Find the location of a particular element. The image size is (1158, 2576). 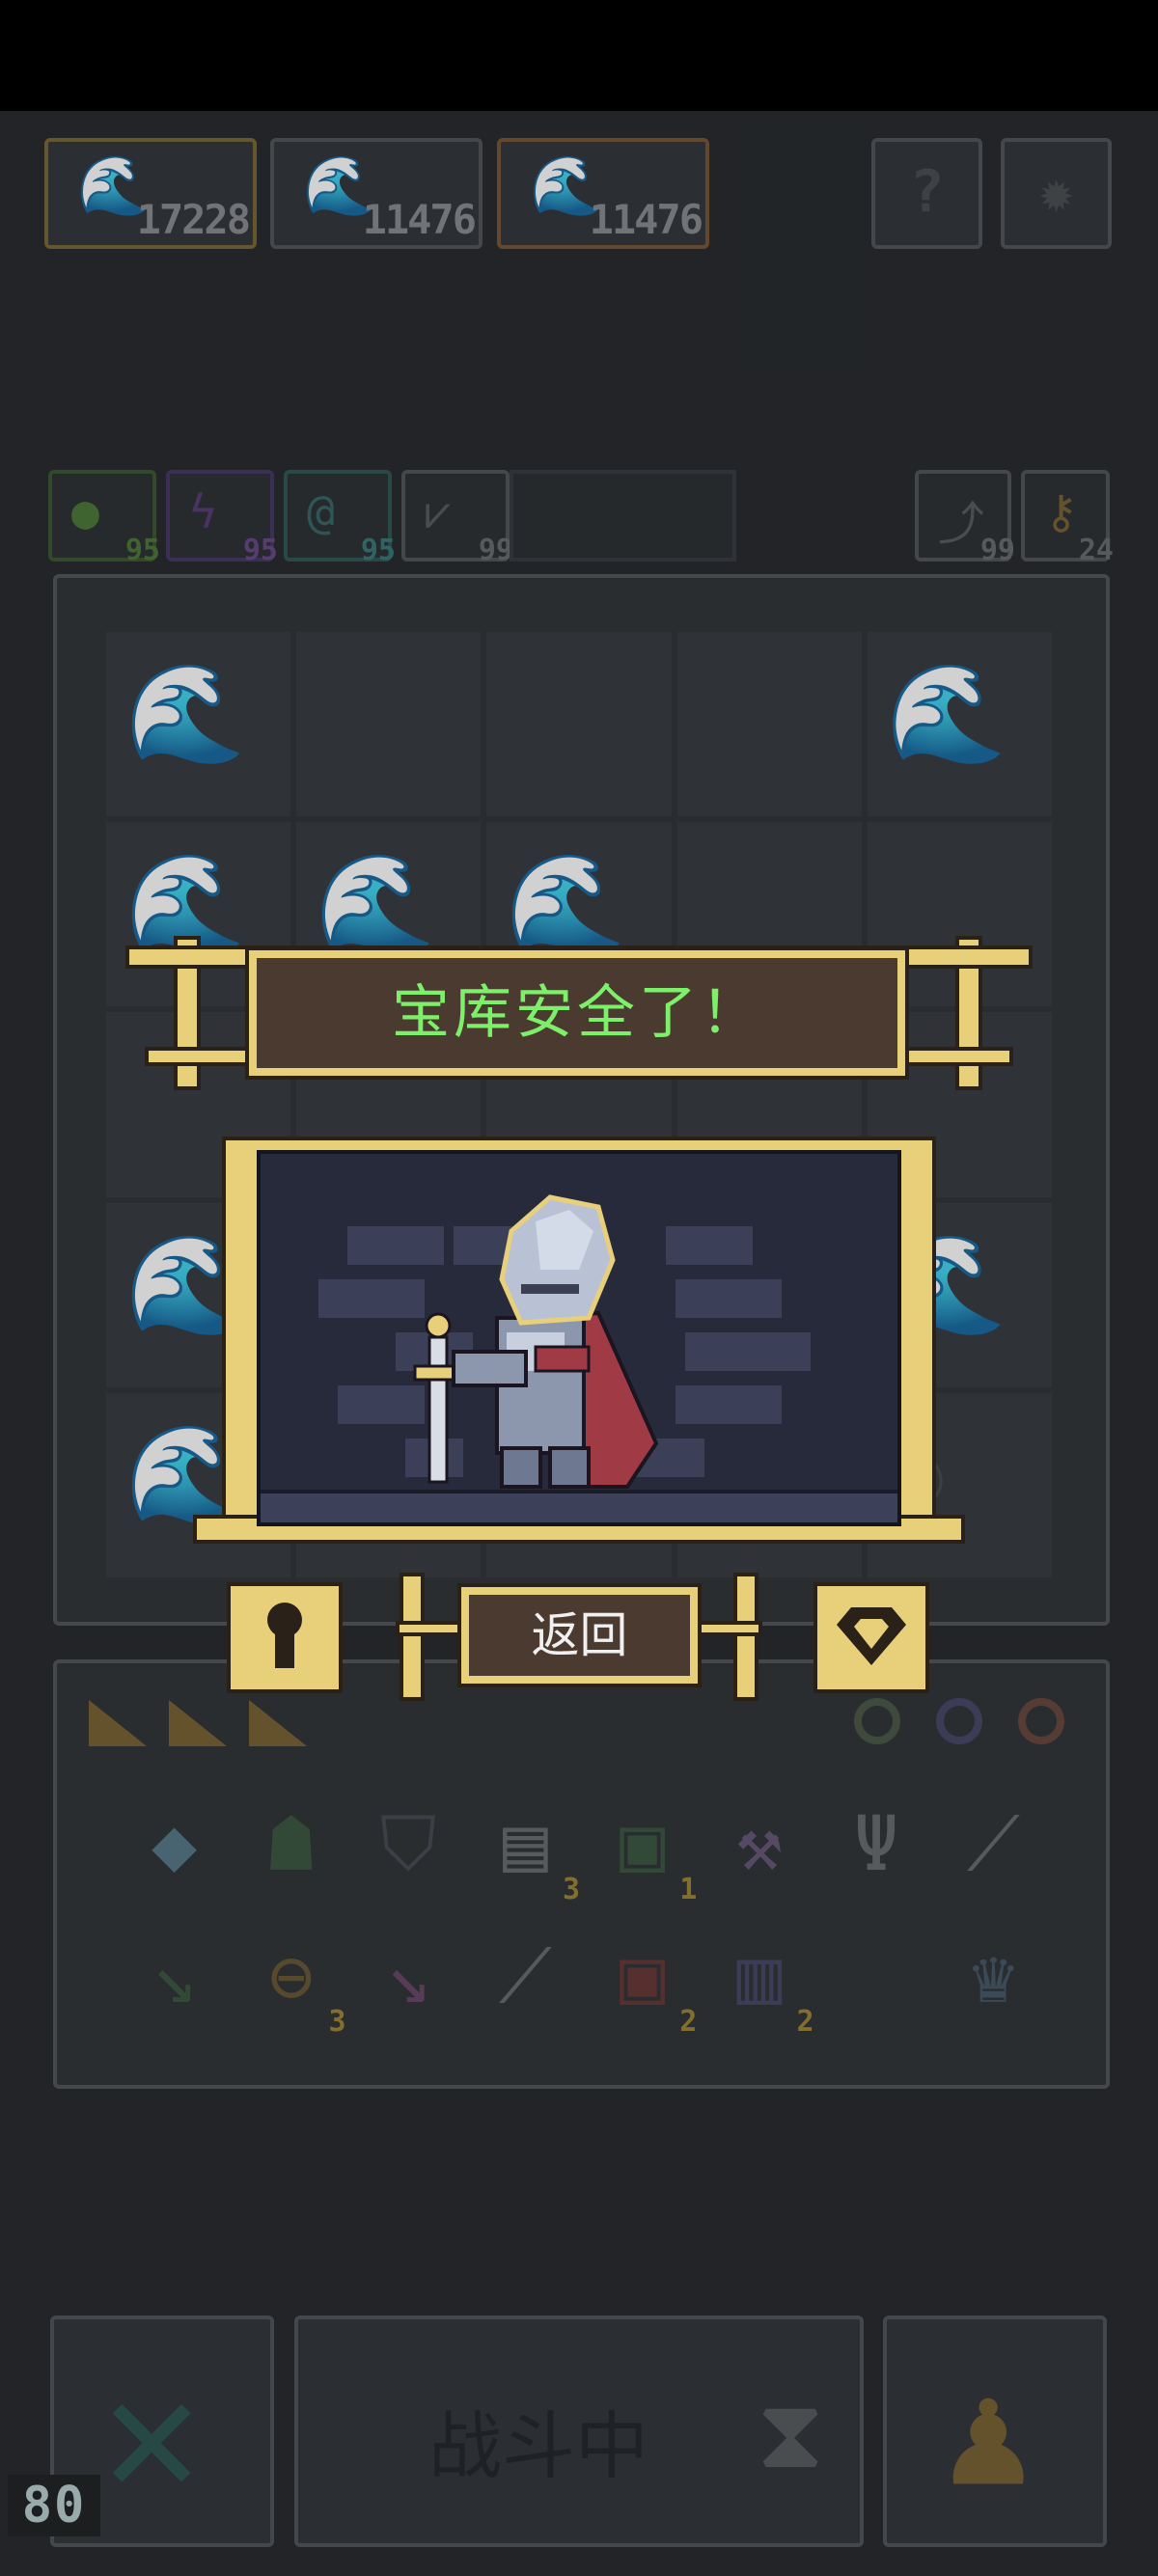

inventory-grid: ◆ ☗ ⛉ ▤ 3 ▣ 1 ⚒ Ψ ⟋ ↘ ⊖ 3 ↘ ⟋ ▣ 2 ▥ 2 ♛ is located at coordinates (584, 1914).